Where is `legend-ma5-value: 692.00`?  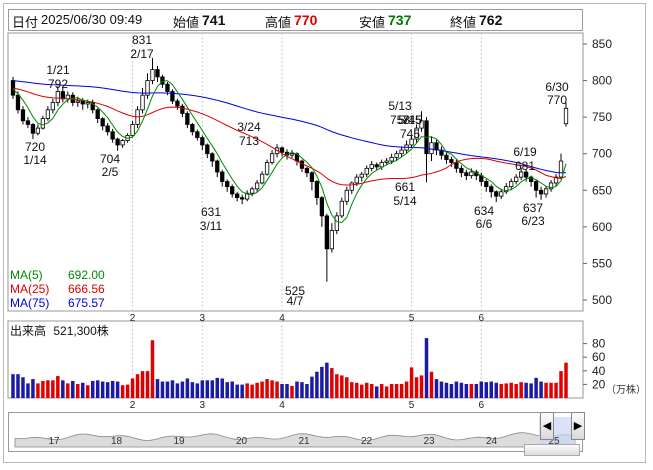 legend-ma5-value: 692.00 is located at coordinates (86, 275).